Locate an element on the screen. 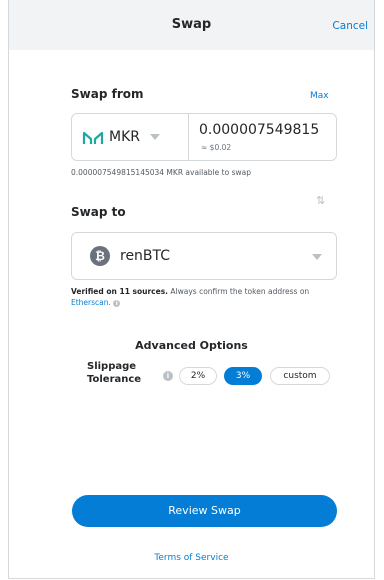 Image resolution: width=384 pixels, height=580 pixels. info-icon: i is located at coordinates (117, 303).